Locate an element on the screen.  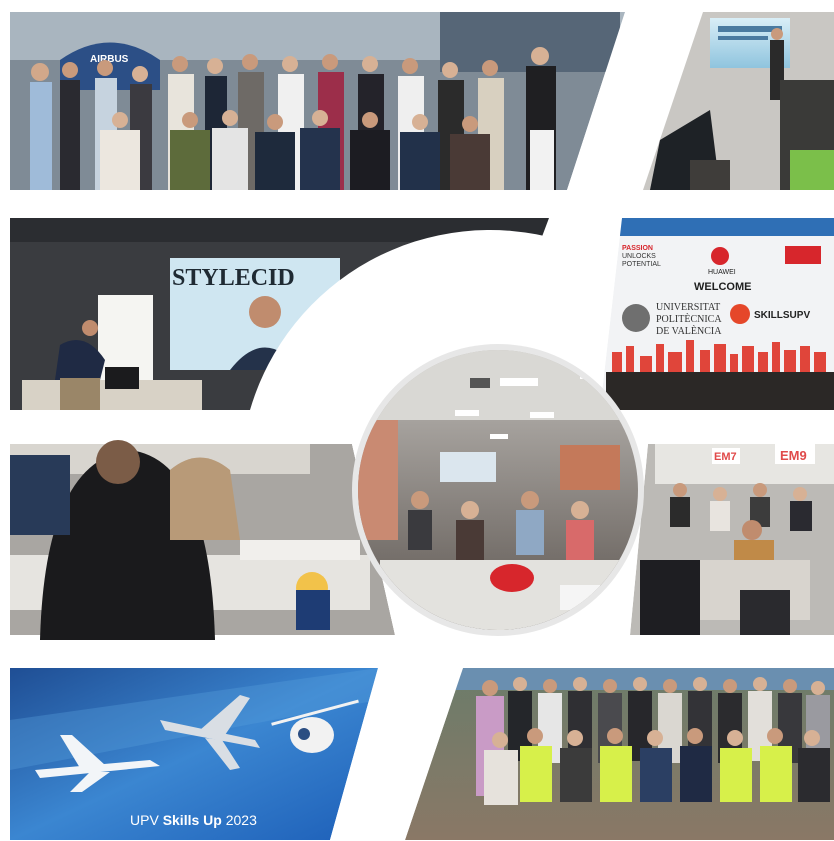
center-circle-room is located at coordinates (498, 490).